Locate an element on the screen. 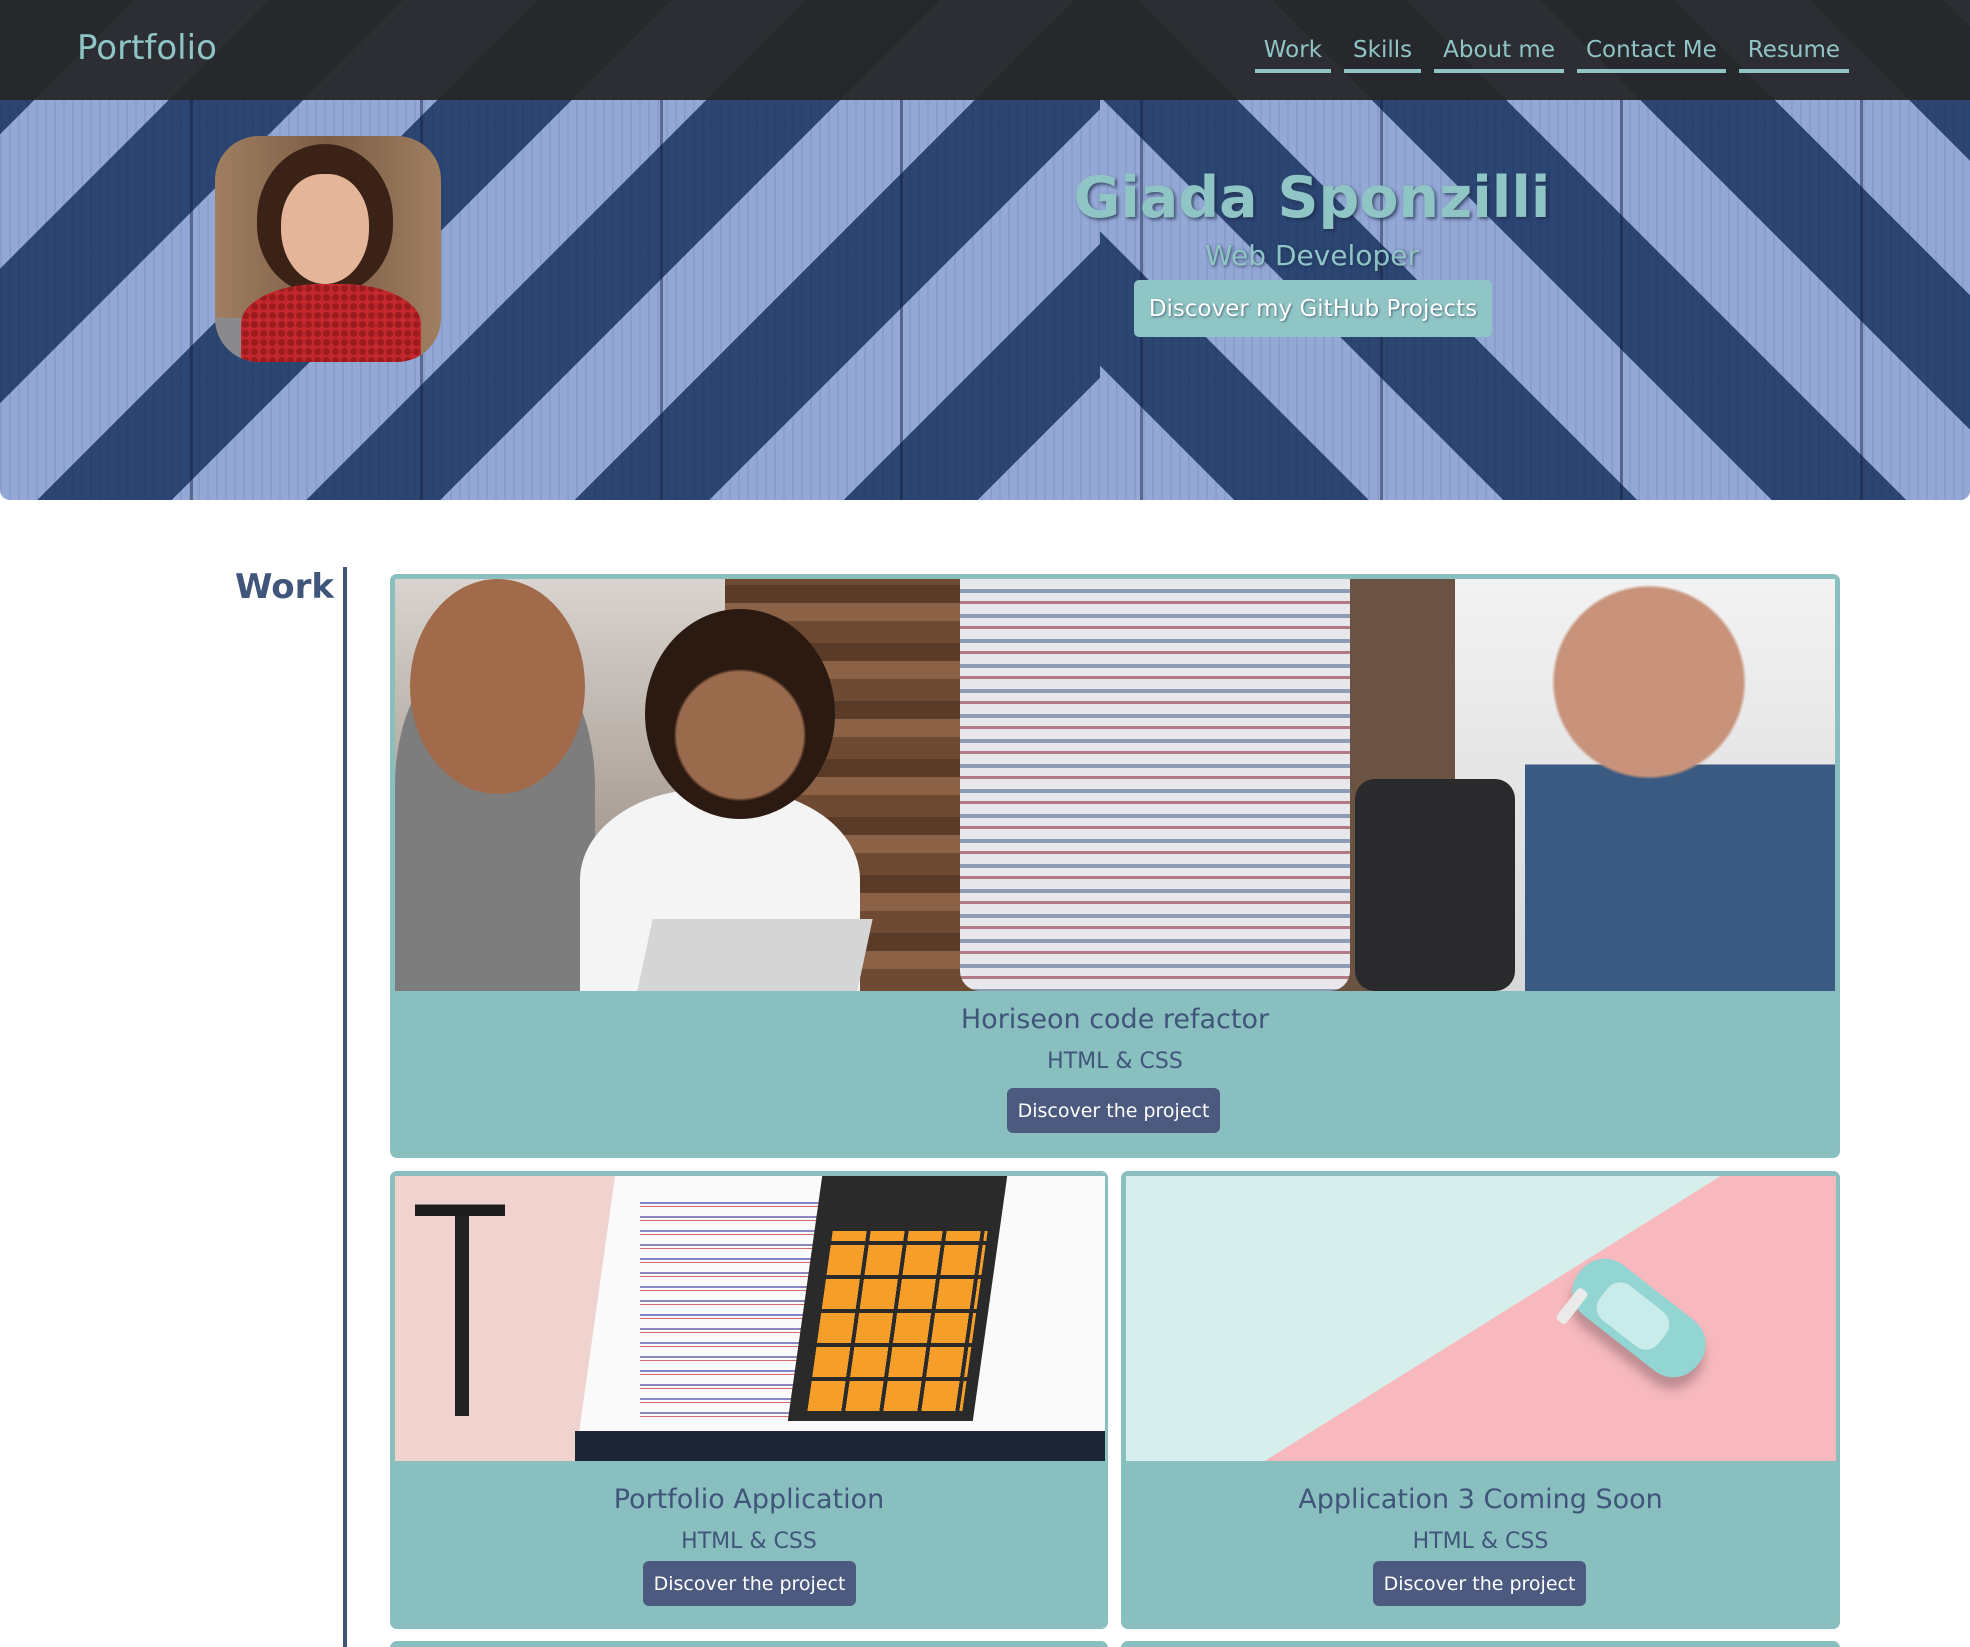 This screenshot has width=1970, height=1647. nav-link-resume: Resume is located at coordinates (1793, 53).